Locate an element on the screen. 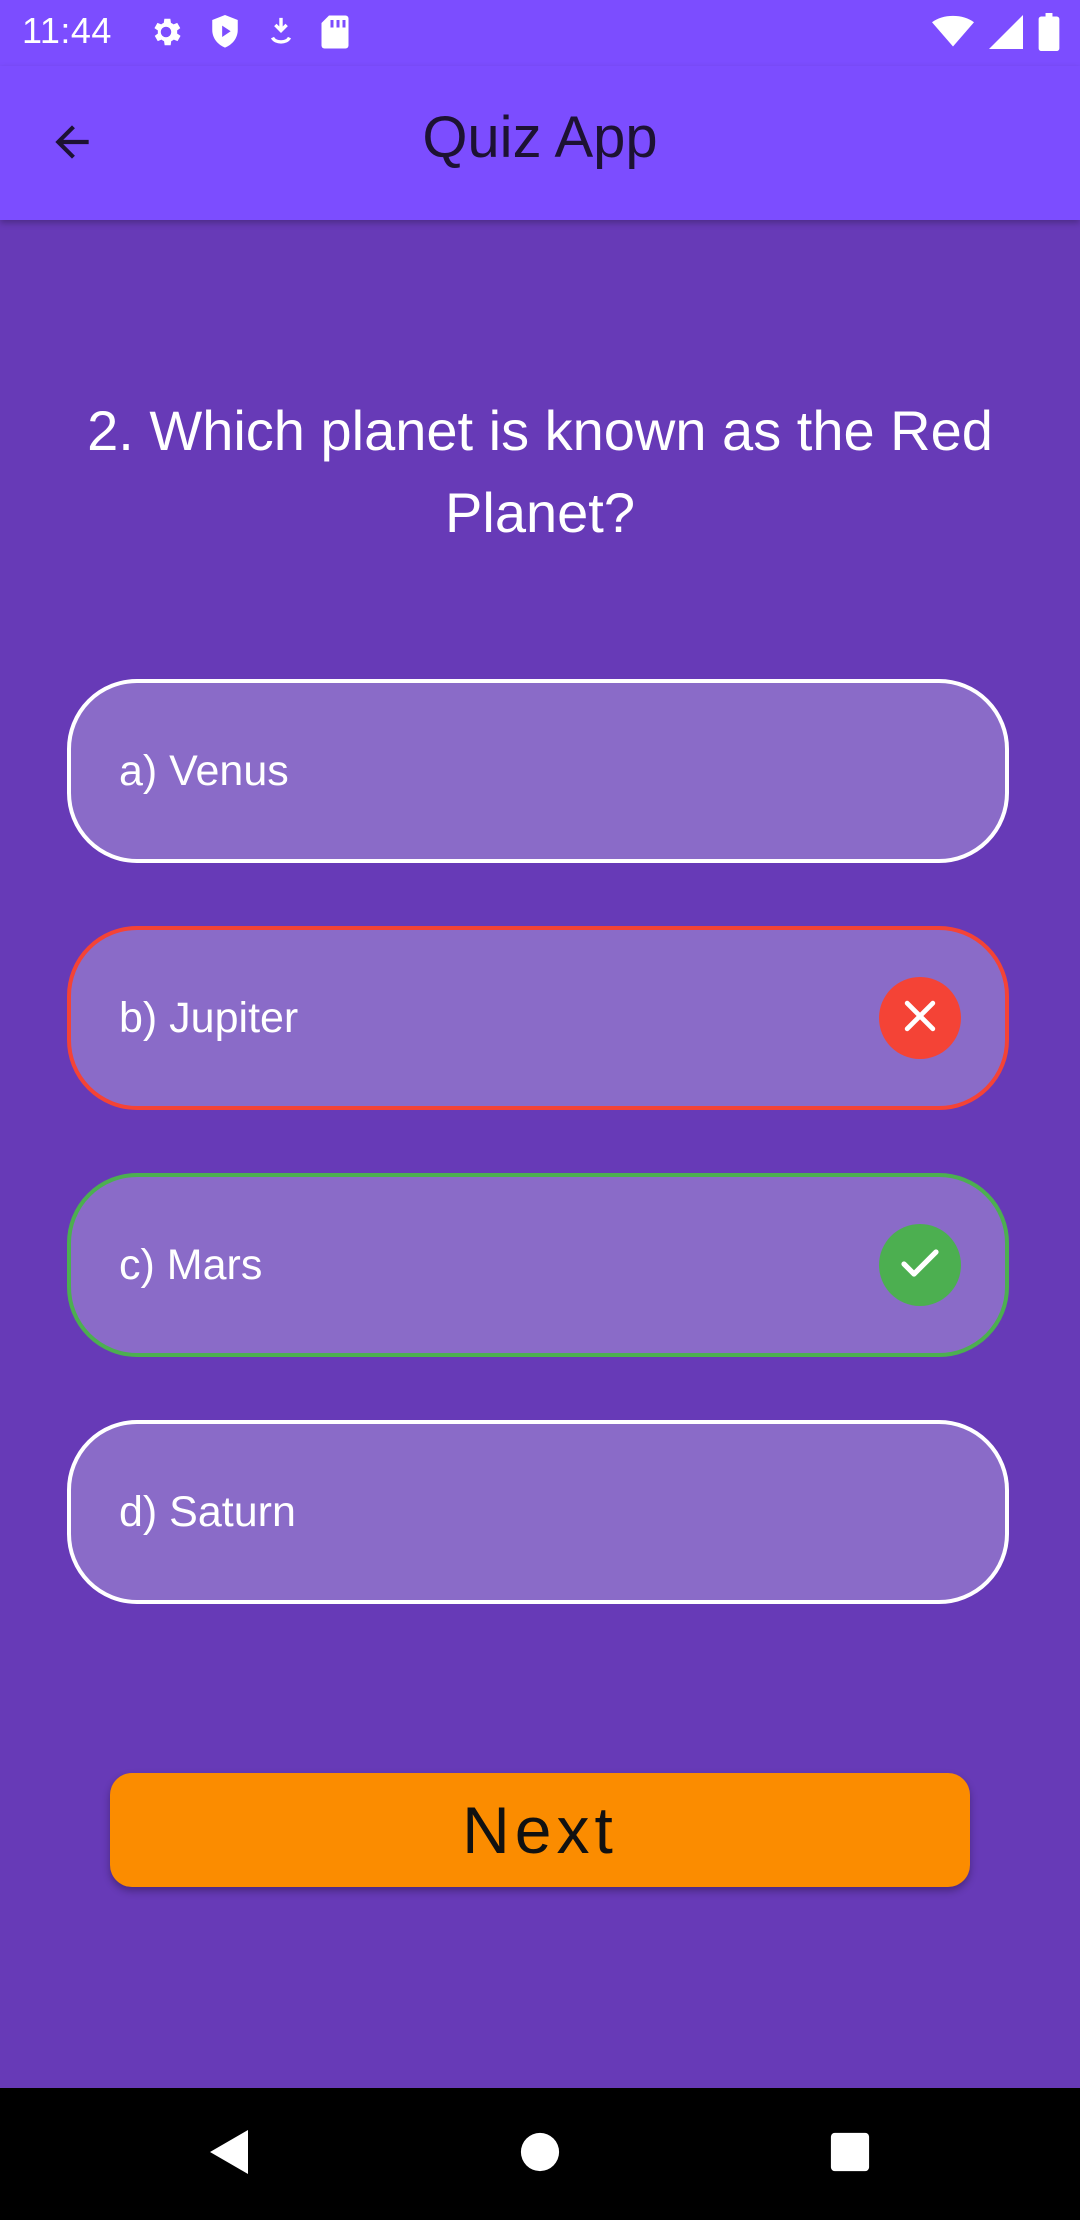 The image size is (1080, 2220). check-icon is located at coordinates (920, 1265).